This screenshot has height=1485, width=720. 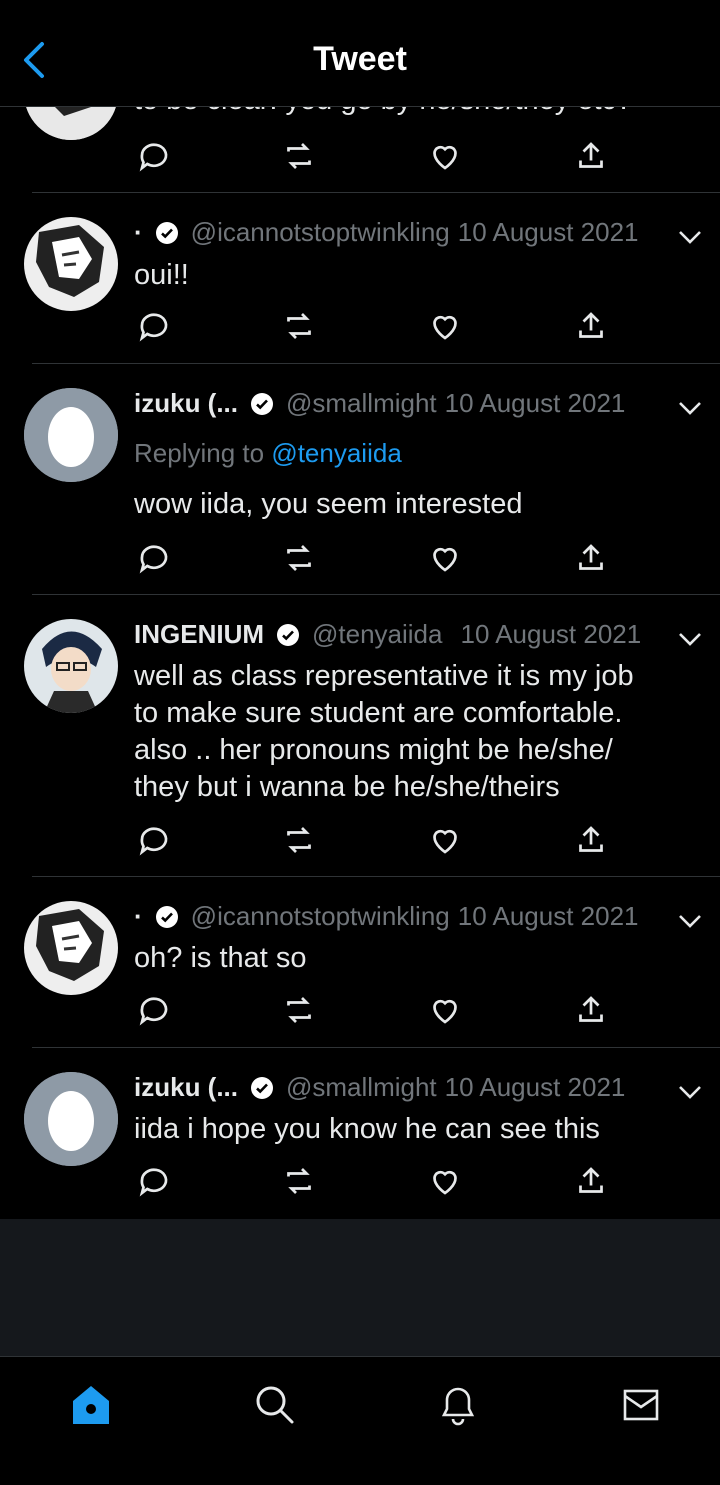 I want to click on tweet-meta: INGENIUM @tenyaiida 10 August 2021, so click(x=387, y=634).